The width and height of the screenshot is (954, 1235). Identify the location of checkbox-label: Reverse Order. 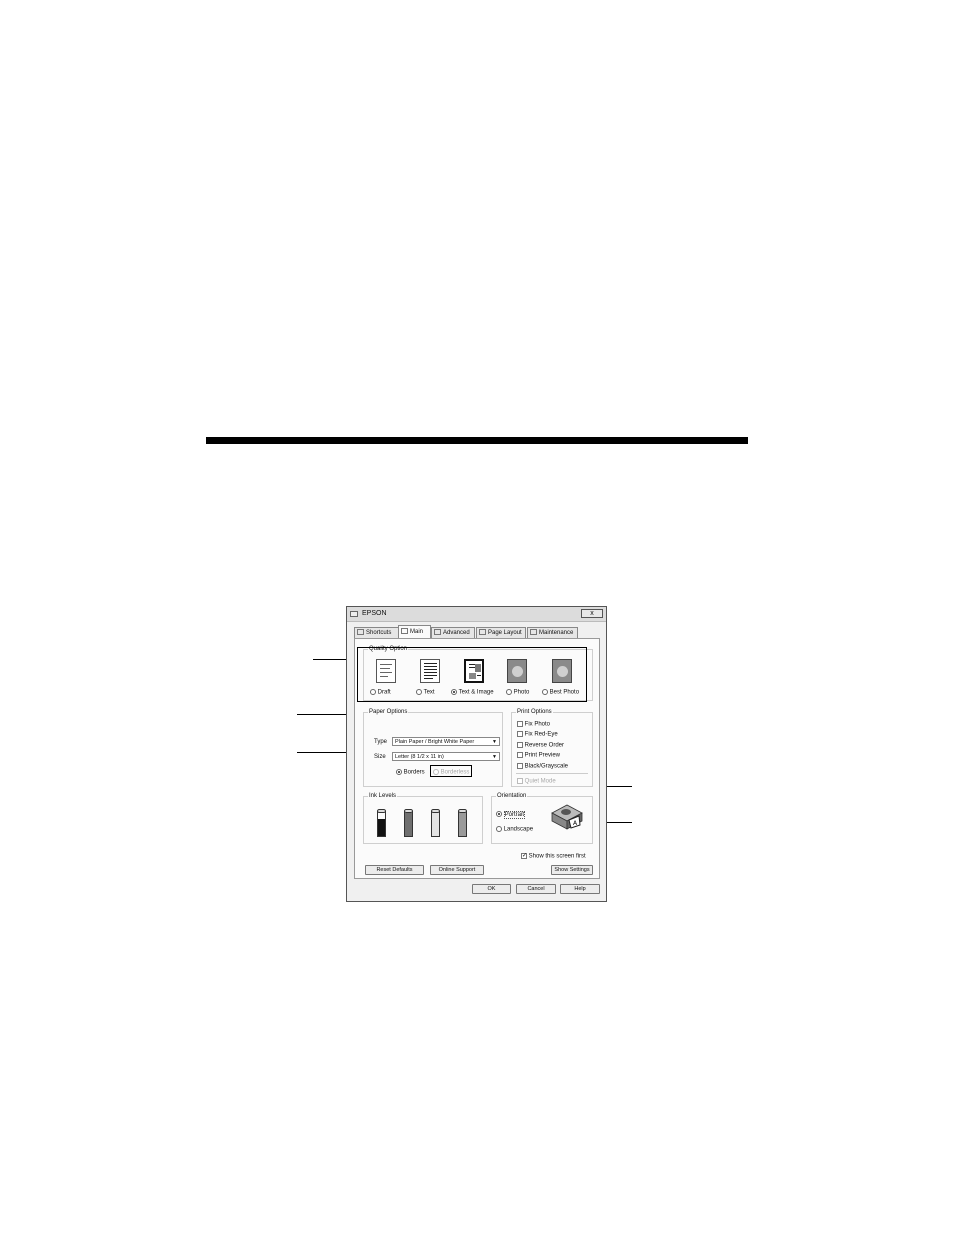
(544, 745).